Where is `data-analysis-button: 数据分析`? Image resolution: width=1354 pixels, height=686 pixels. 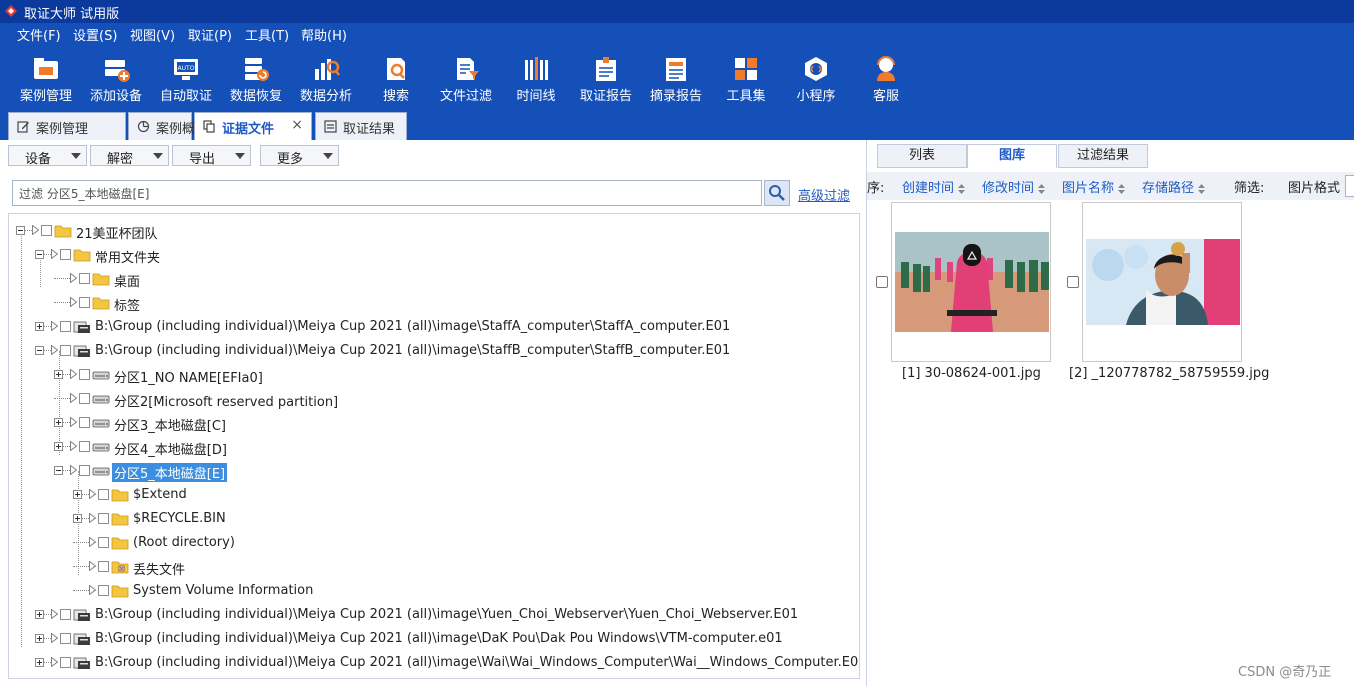
data-analysis-button: 数据分析 is located at coordinates (326, 79).